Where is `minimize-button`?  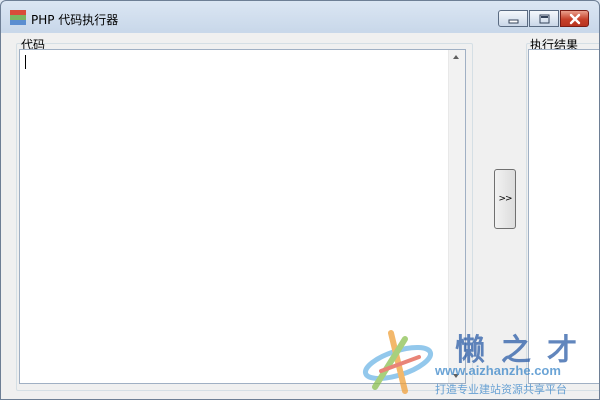
minimize-button is located at coordinates (513, 18).